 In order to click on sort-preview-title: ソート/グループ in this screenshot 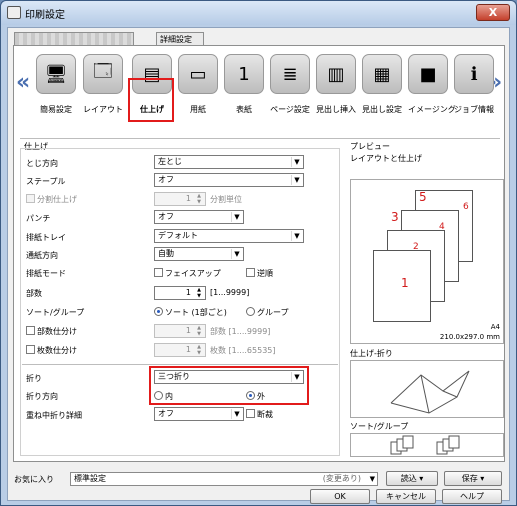, I will do `click(379, 426)`.